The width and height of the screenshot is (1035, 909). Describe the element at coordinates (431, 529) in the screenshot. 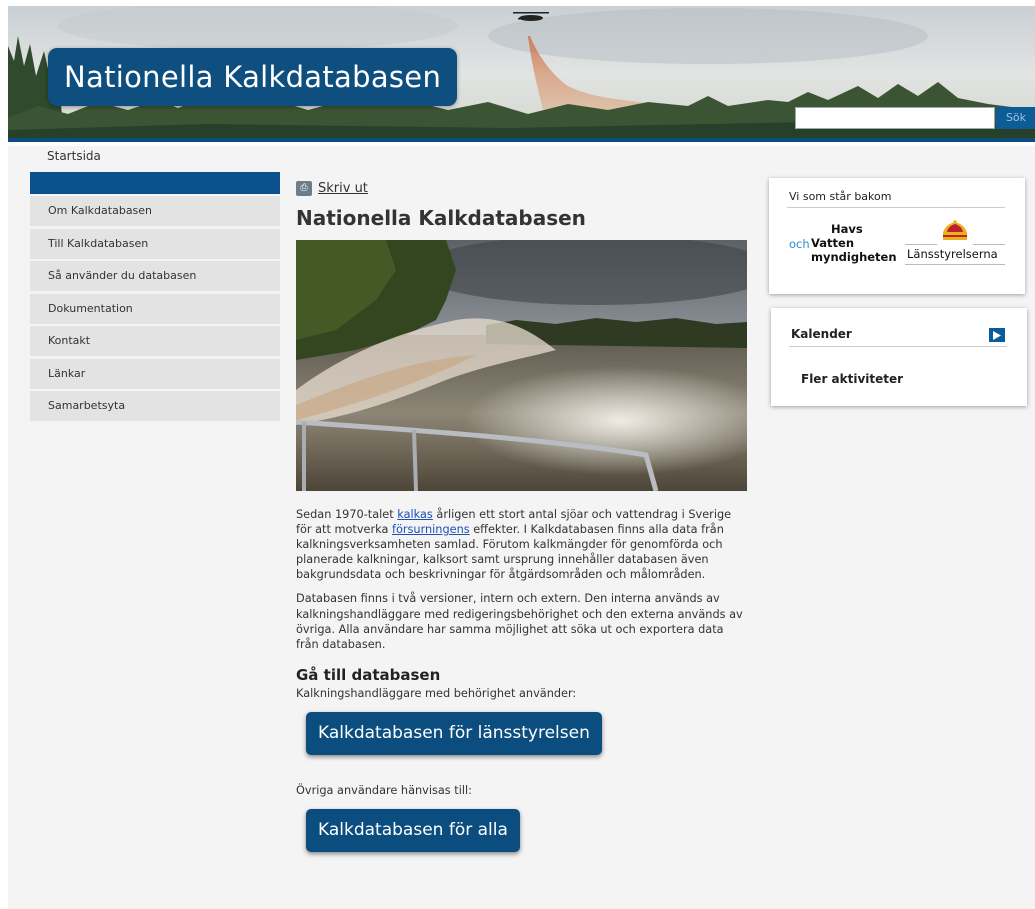

I see `forsurningens-link: försurningens` at that location.